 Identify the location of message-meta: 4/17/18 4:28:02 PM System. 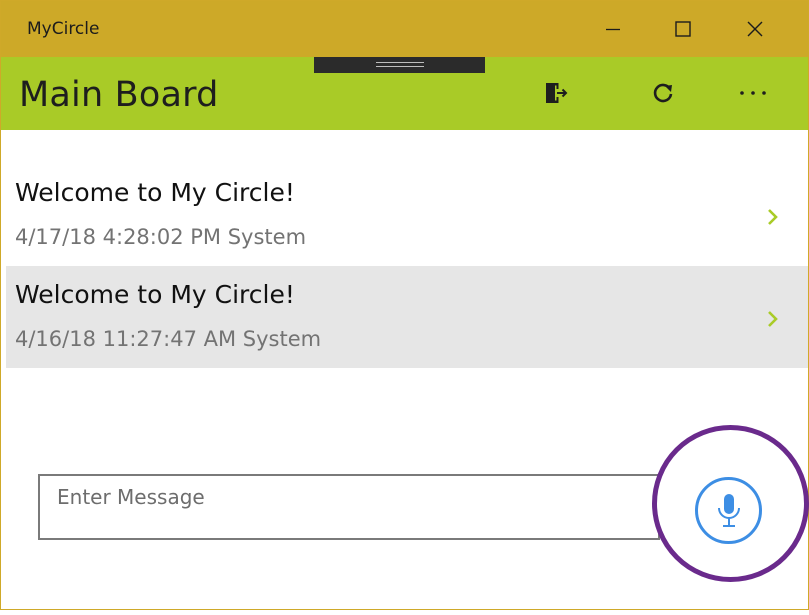
(161, 237).